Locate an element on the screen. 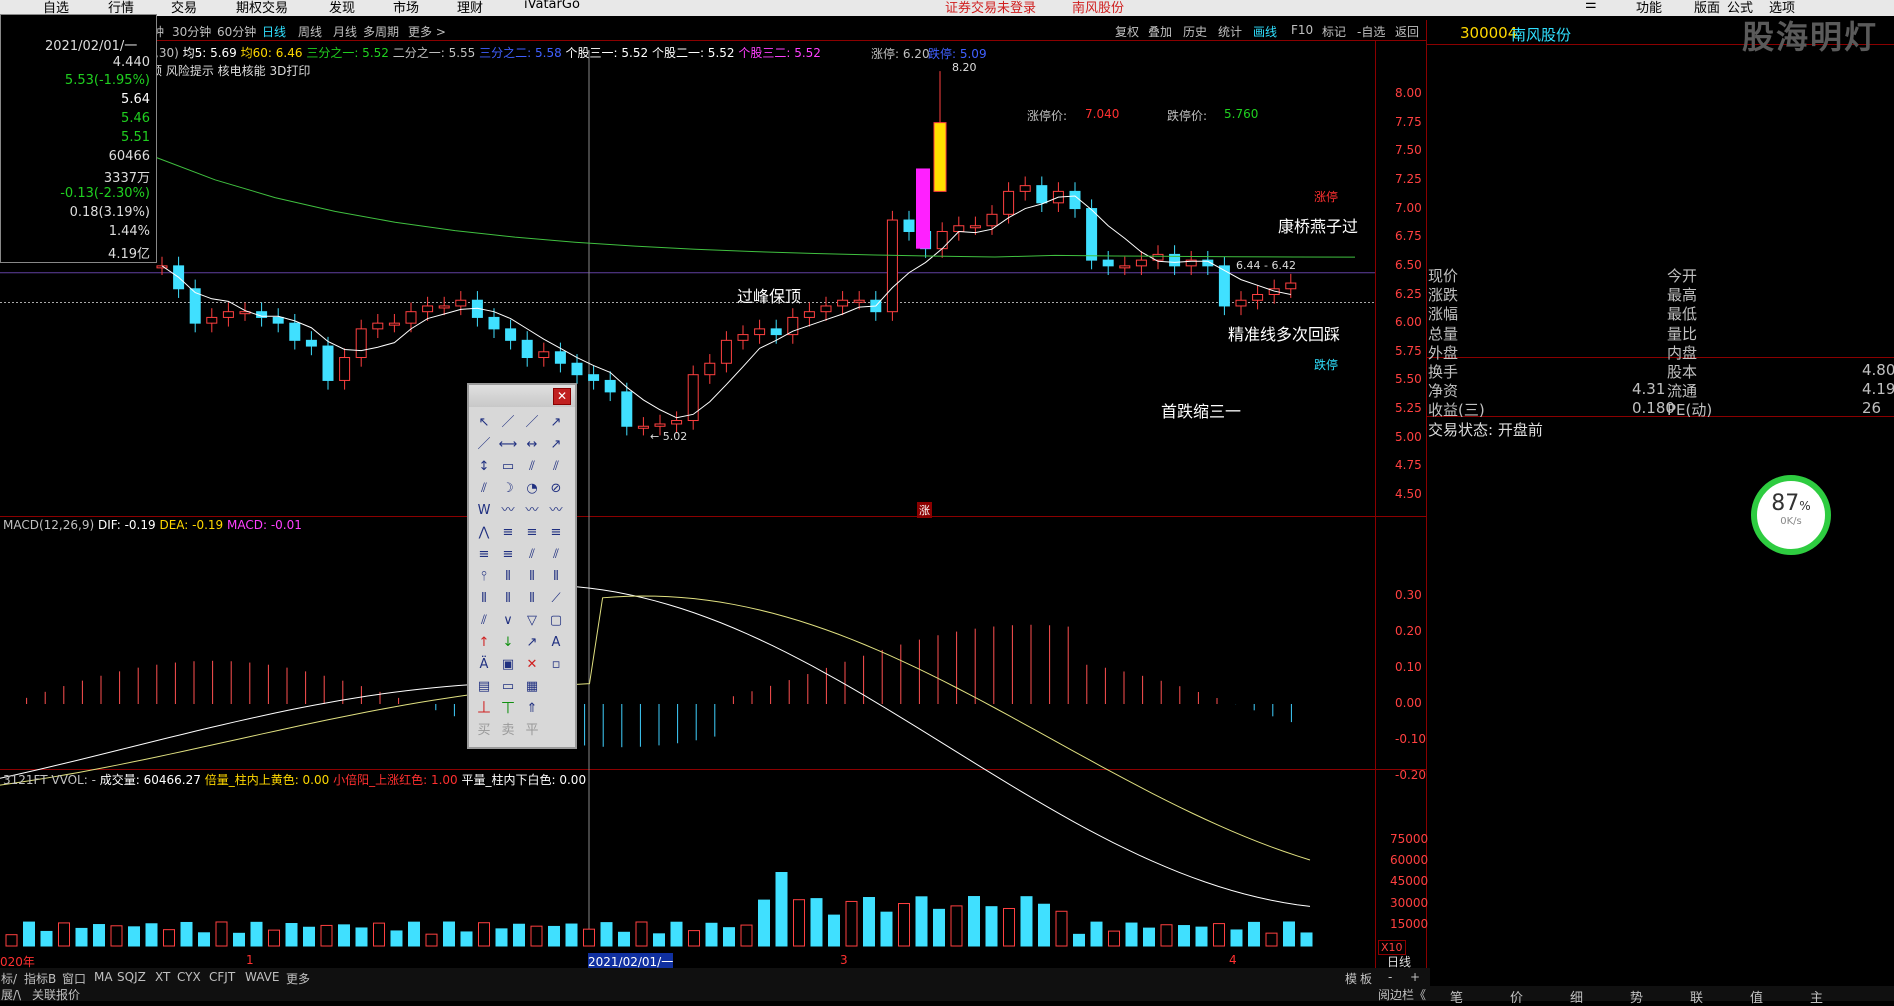 The height and width of the screenshot is (1006, 1894). tab-biao: 标/ is located at coordinates (9, 978).